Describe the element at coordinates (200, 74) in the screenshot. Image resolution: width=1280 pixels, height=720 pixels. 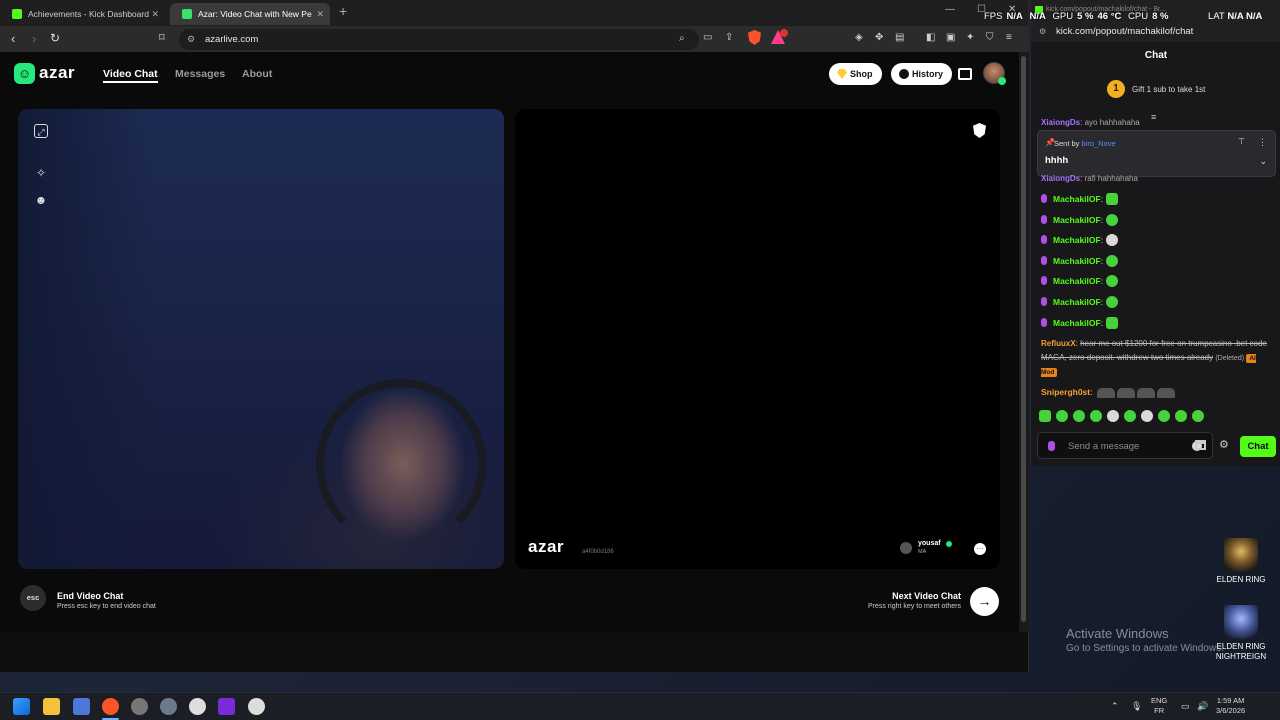
I see `nav-messages: Messages` at that location.